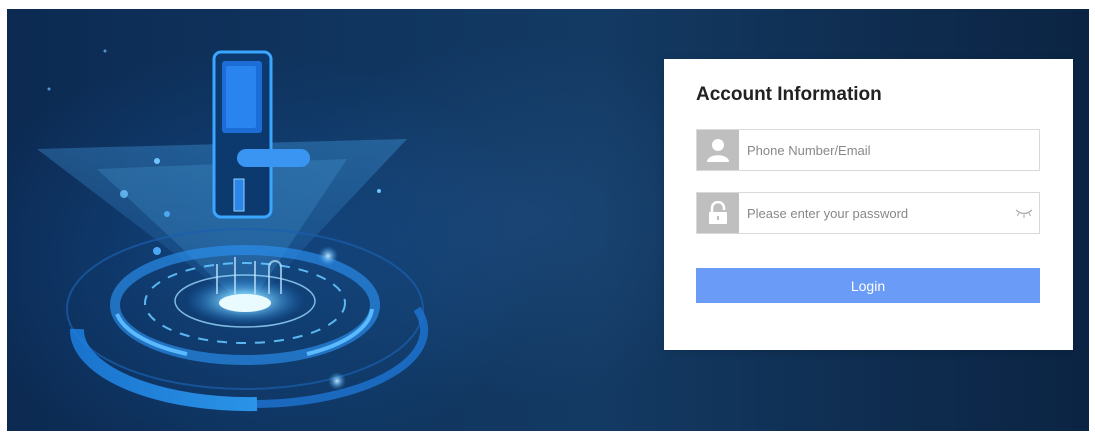 This screenshot has width=1095, height=434. I want to click on login-button: Login, so click(868, 285).